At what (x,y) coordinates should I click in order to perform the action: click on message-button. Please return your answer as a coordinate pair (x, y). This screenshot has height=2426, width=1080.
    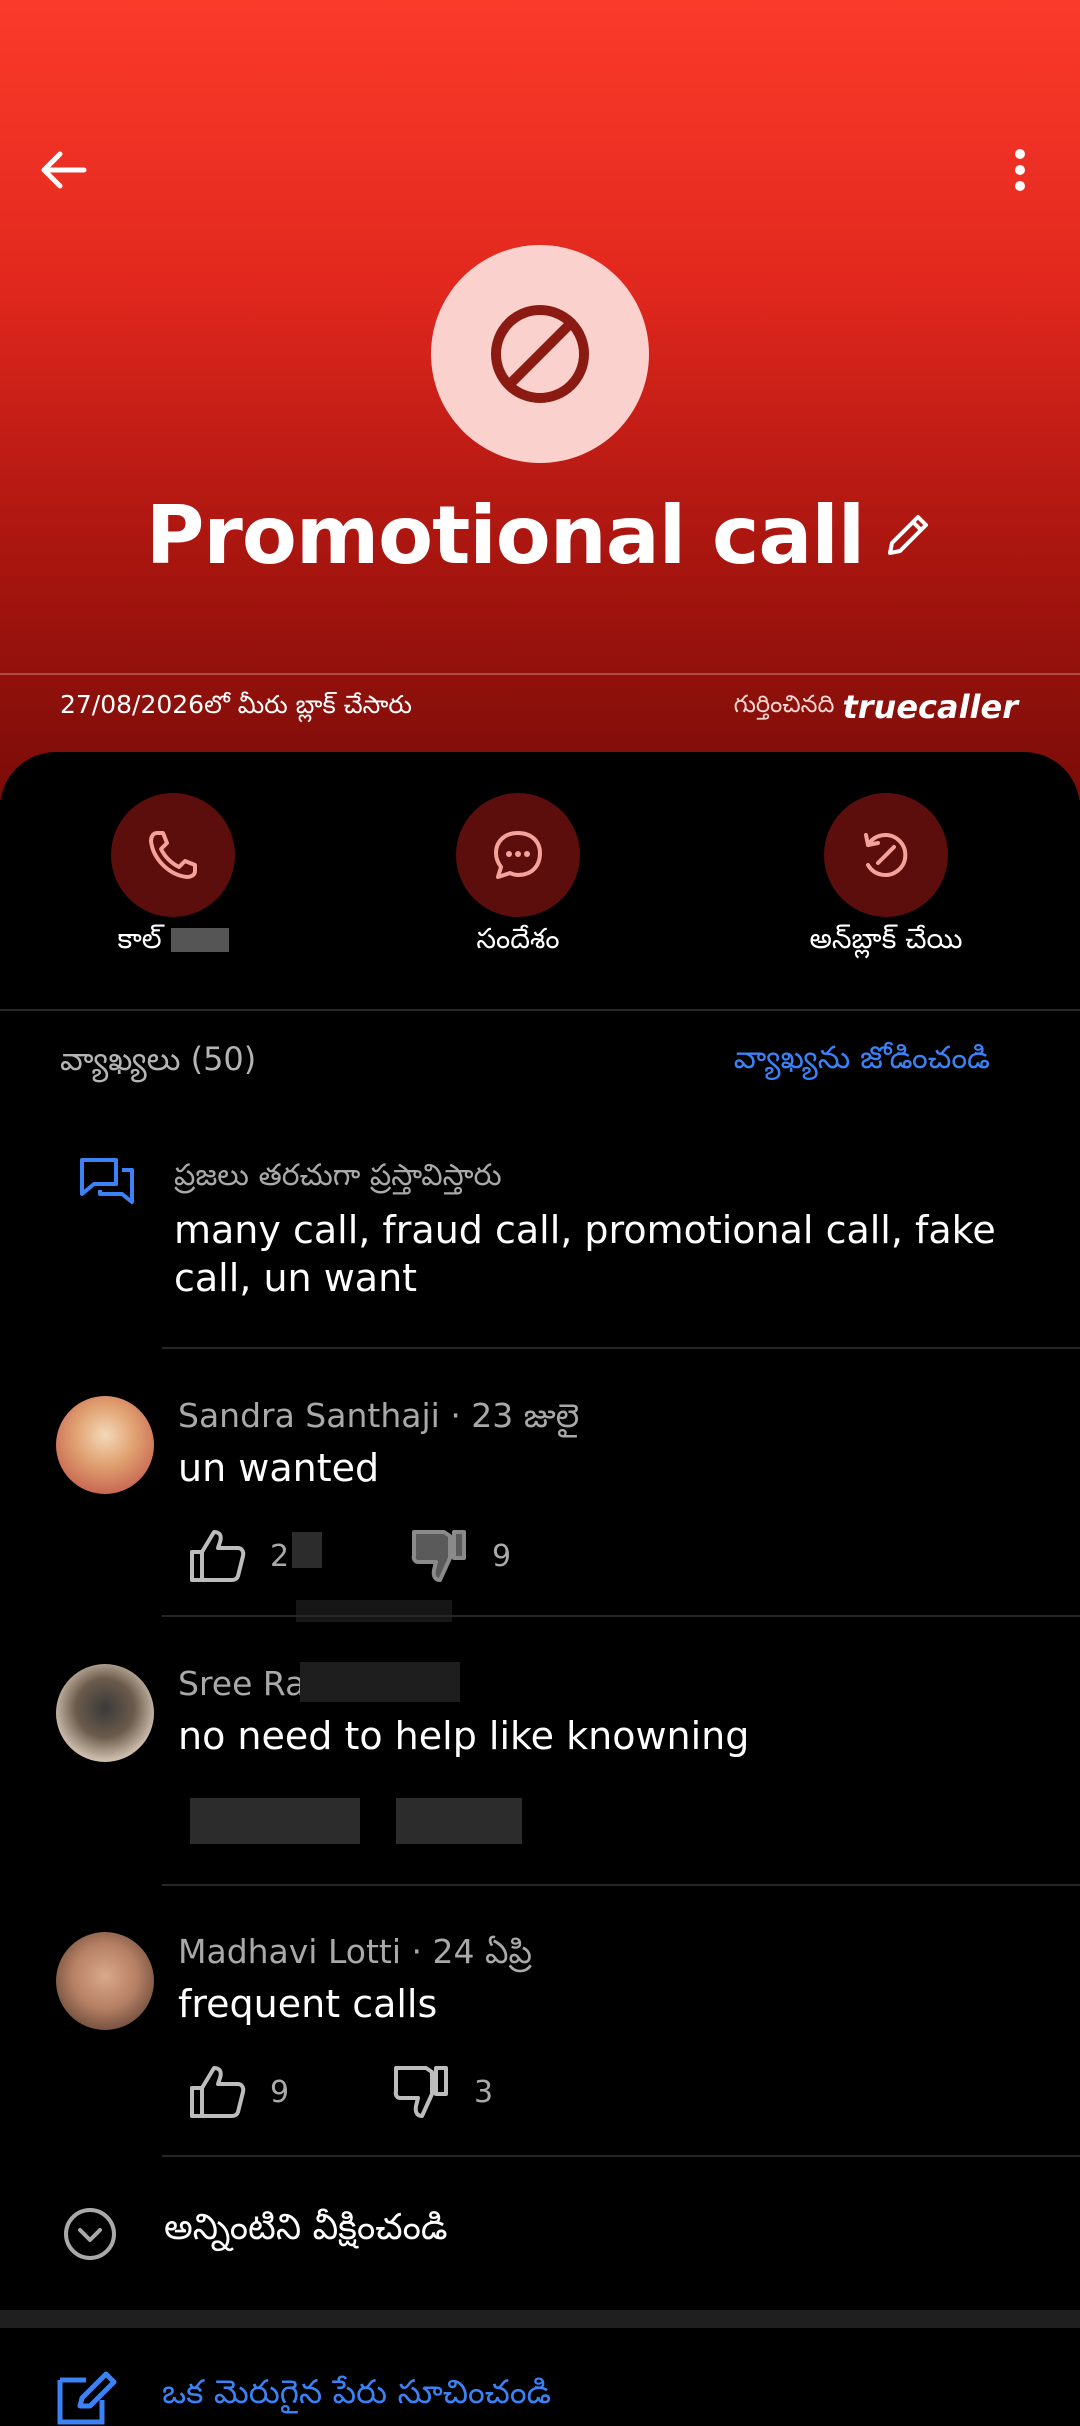
    Looking at the image, I should click on (518, 855).